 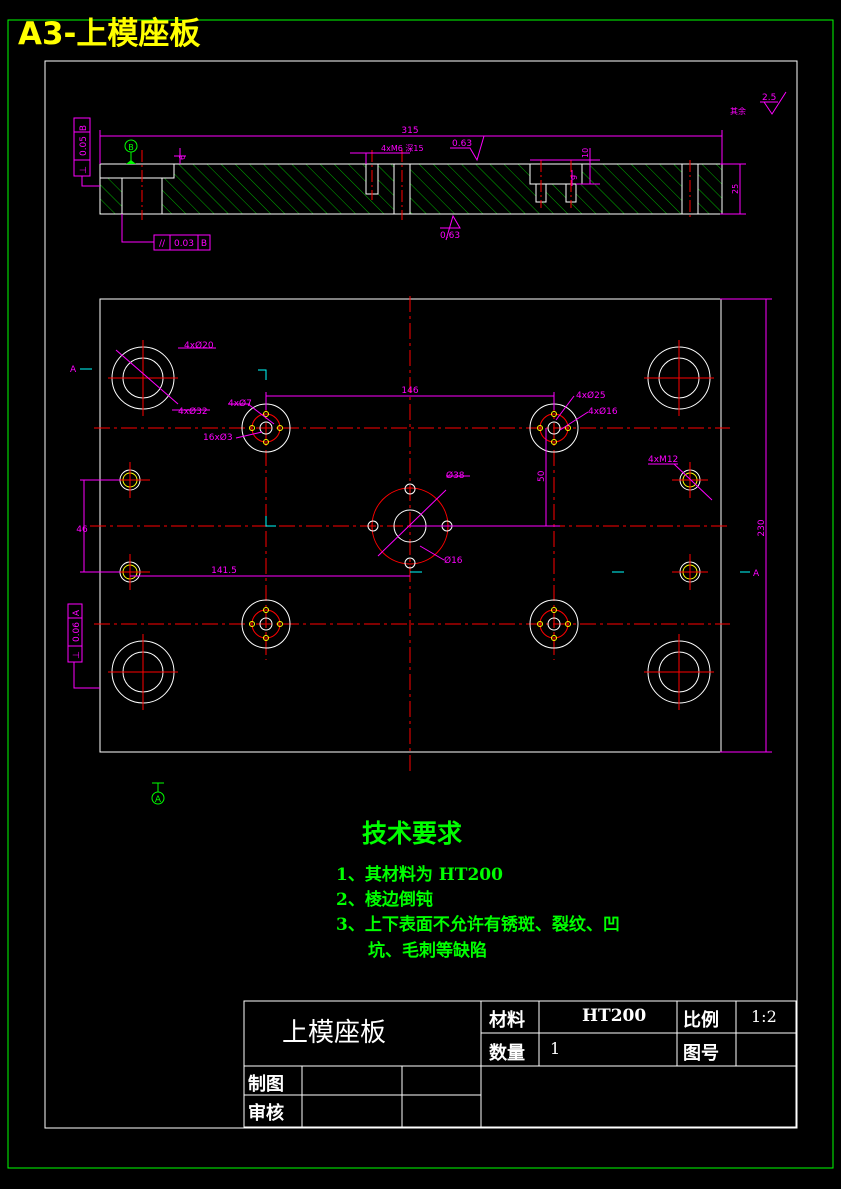 I want to click on tech-requirement-item: 3、上下表面不允许有锈斑、裂纹、凹, so click(x=478, y=925).